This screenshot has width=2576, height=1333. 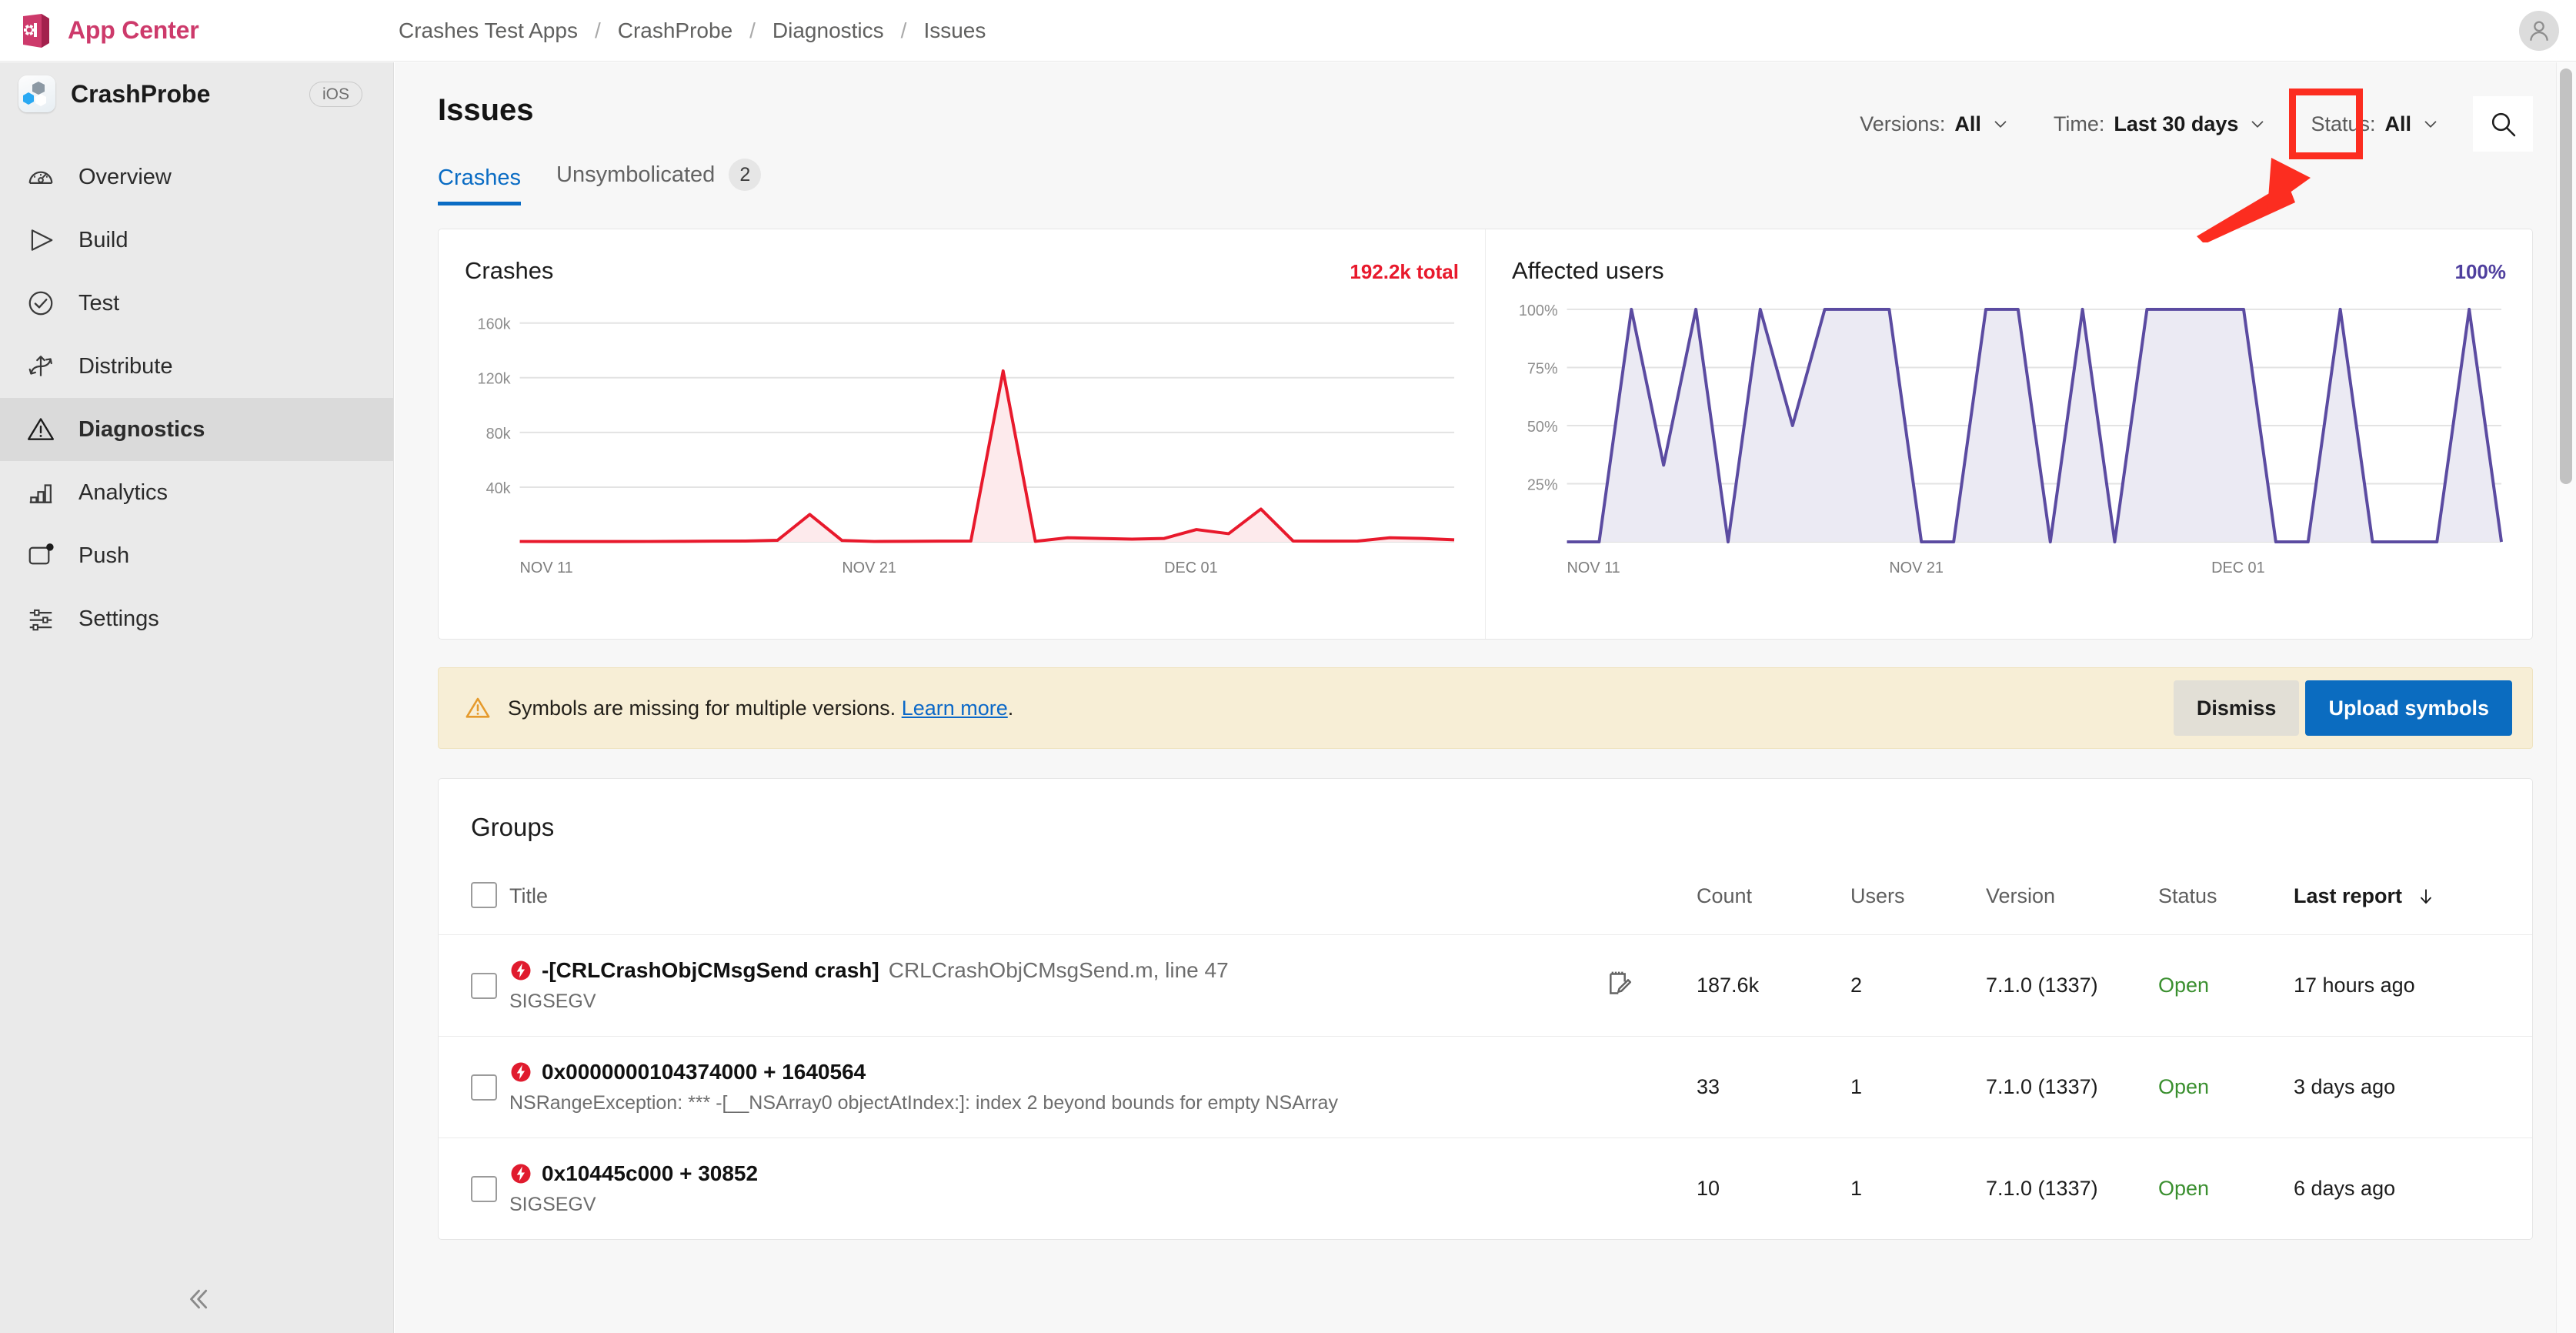 What do you see at coordinates (41, 429) in the screenshot?
I see `warning-triangle-icon` at bounding box center [41, 429].